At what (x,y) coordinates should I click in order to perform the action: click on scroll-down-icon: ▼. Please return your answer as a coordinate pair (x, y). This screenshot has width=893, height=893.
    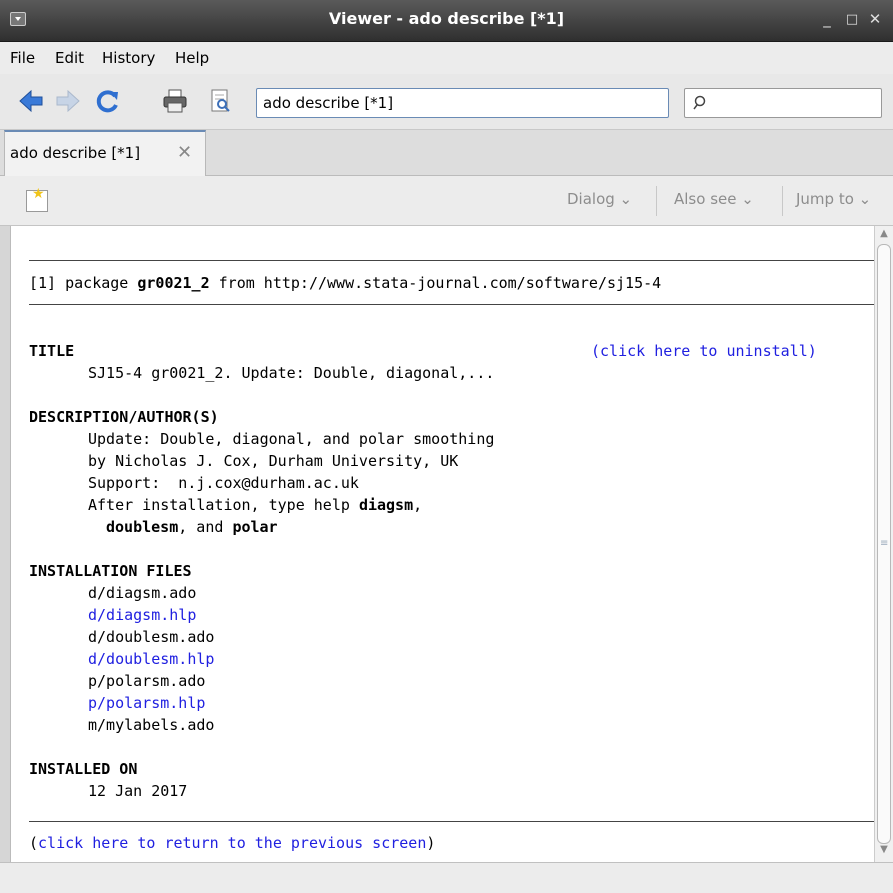
    Looking at the image, I should click on (884, 852).